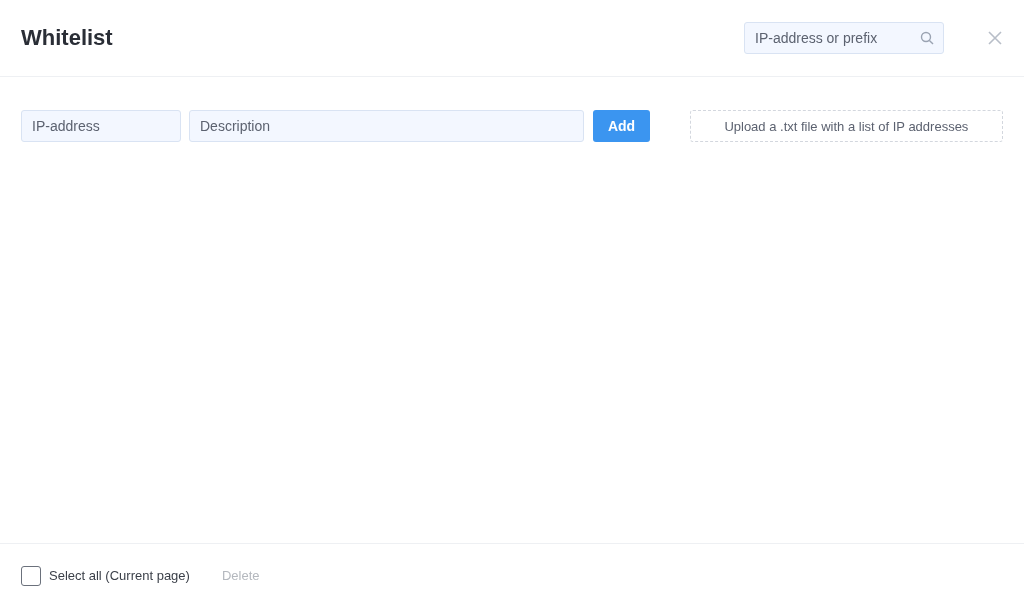  What do you see at coordinates (844, 38) in the screenshot?
I see `search-field: IP-address or prefix` at bounding box center [844, 38].